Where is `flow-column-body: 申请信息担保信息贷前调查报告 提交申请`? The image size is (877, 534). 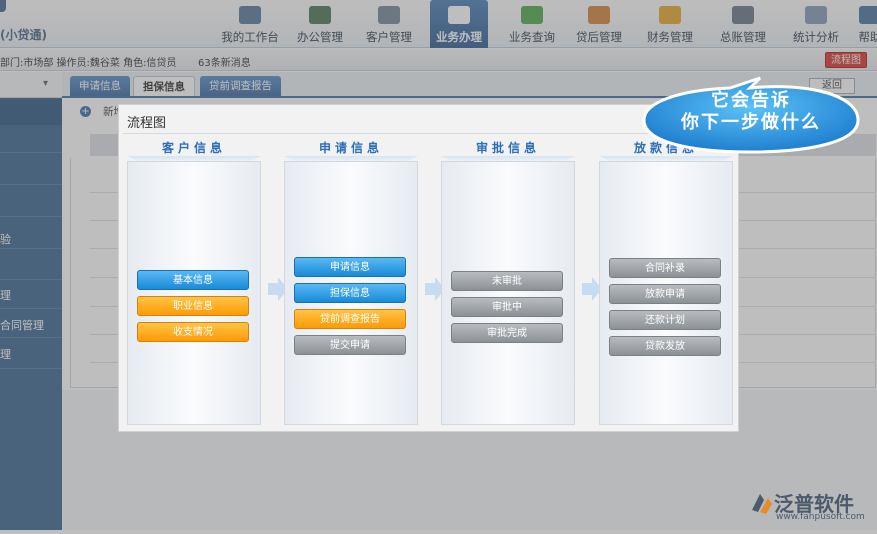
flow-column-body: 申请信息担保信息贷前调查报告 提交申请 is located at coordinates (351, 293).